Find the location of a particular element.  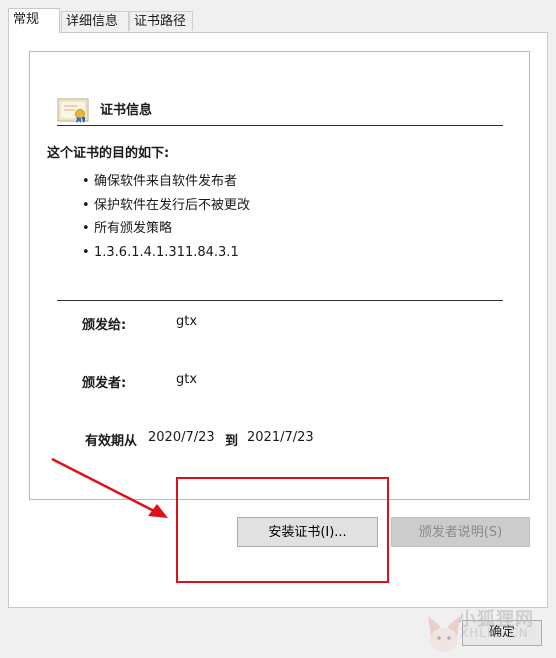

watermark-subtext: XHLKS.CN is located at coordinates (494, 633).